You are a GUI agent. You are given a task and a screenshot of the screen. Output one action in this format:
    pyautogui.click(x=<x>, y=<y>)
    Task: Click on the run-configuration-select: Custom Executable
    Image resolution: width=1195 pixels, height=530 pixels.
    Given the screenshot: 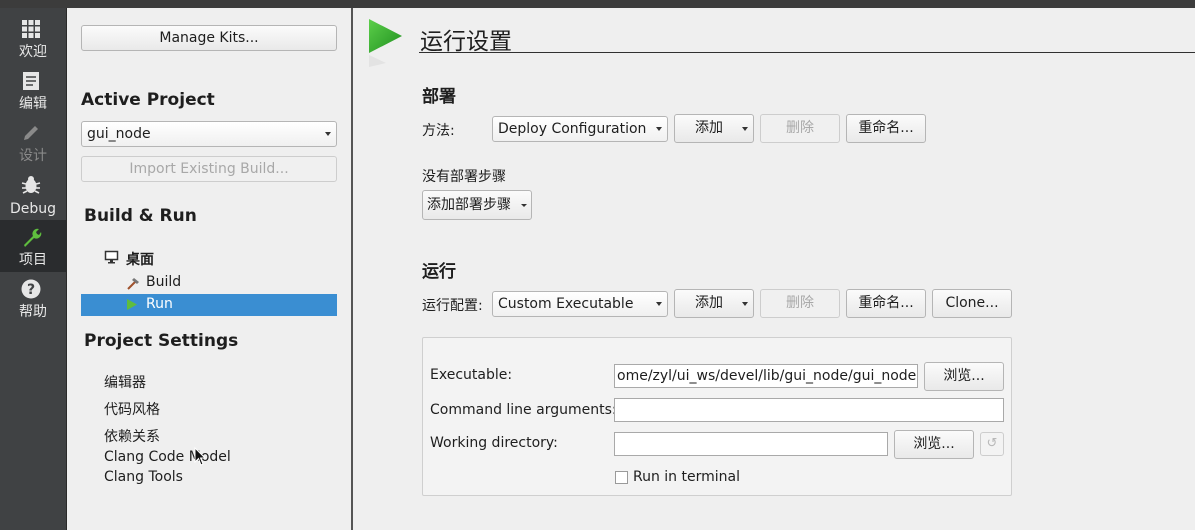 What is the action you would take?
    pyautogui.click(x=580, y=304)
    